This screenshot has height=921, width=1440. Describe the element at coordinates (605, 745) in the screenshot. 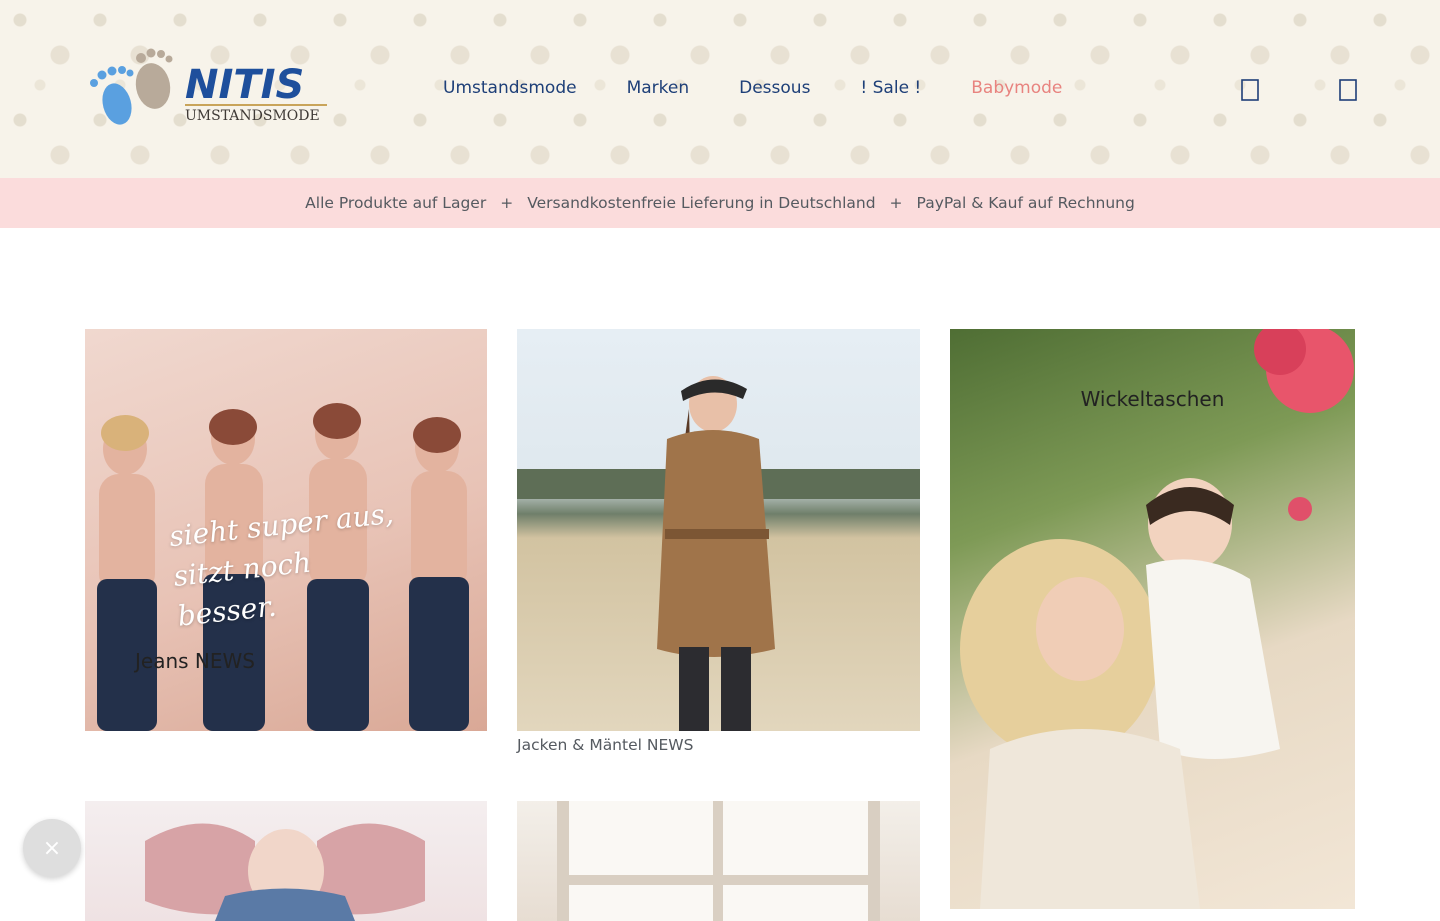

I see `jackets-caption: Jacken & Mäntel NEWS` at that location.